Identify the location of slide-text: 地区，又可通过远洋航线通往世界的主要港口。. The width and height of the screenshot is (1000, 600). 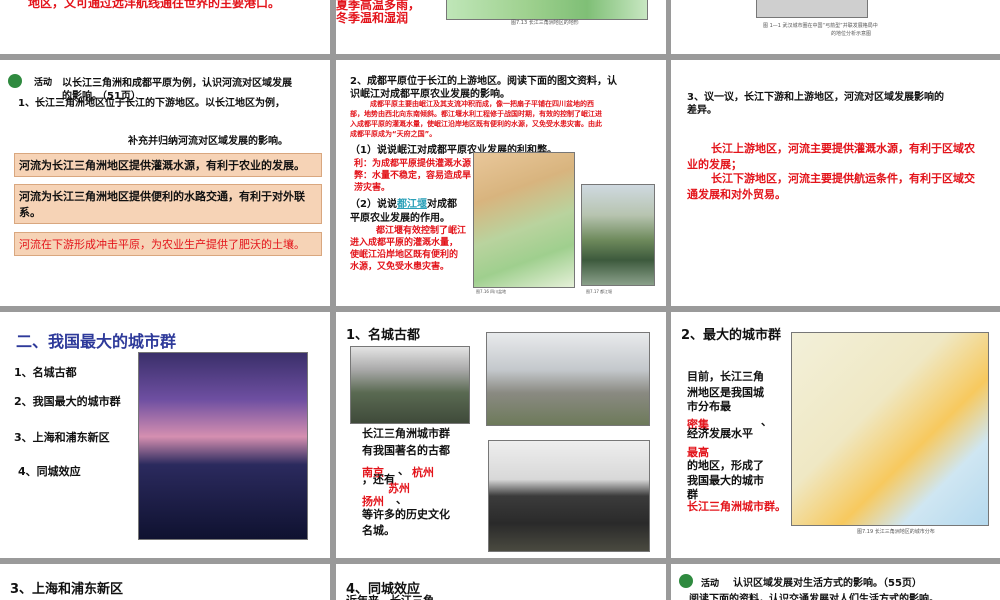
(154, 5).